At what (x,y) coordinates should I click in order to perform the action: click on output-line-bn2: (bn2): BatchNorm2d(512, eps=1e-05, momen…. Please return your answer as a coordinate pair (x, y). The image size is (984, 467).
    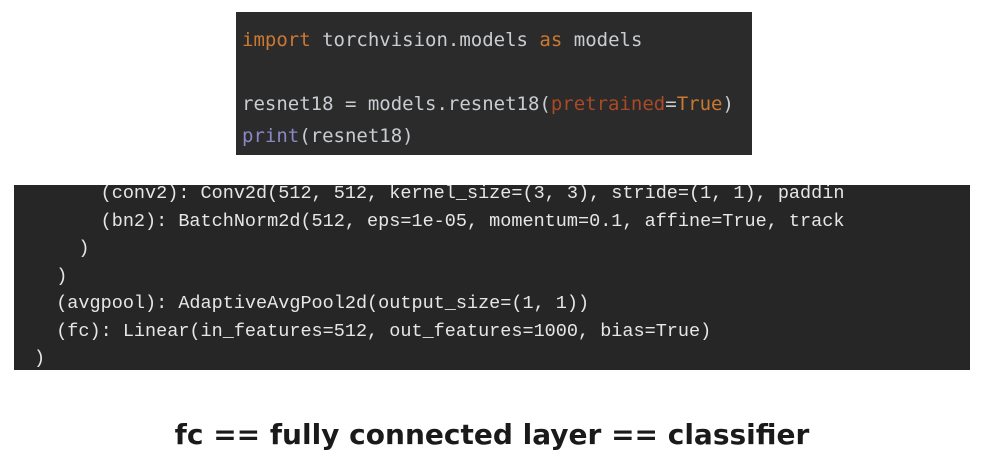
    Looking at the image, I should click on (439, 221).